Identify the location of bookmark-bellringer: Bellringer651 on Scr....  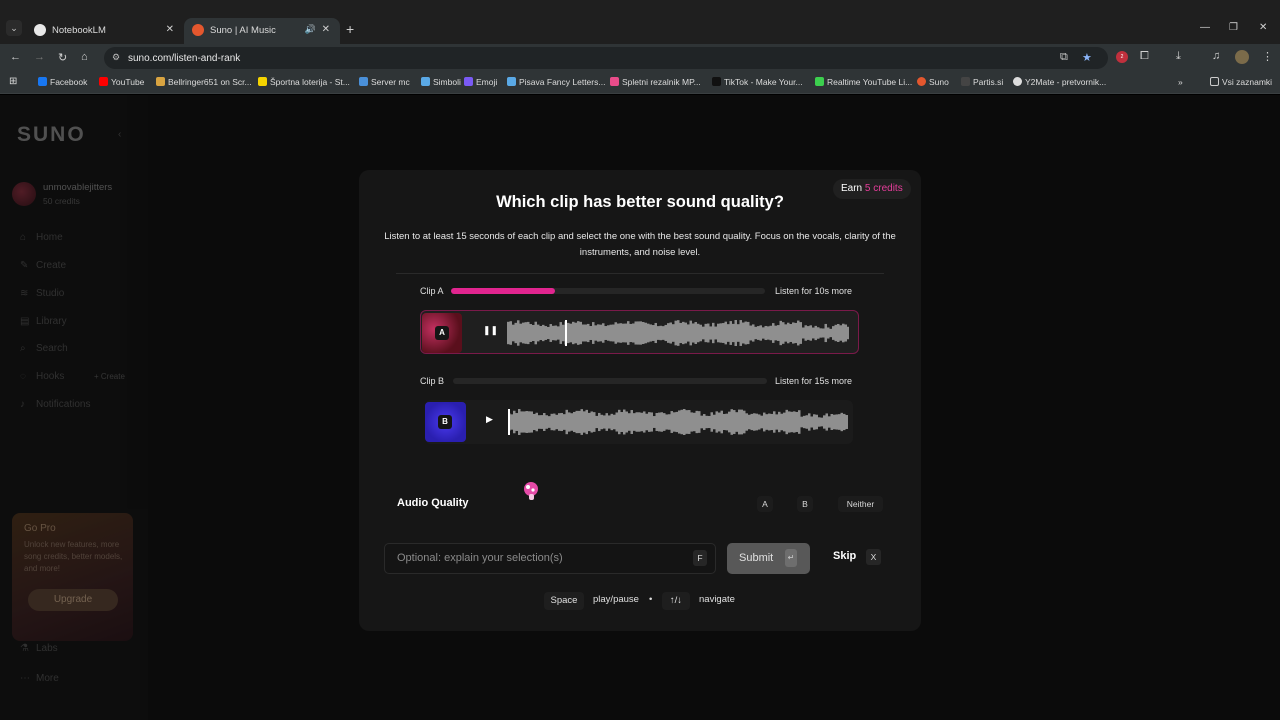
(204, 82).